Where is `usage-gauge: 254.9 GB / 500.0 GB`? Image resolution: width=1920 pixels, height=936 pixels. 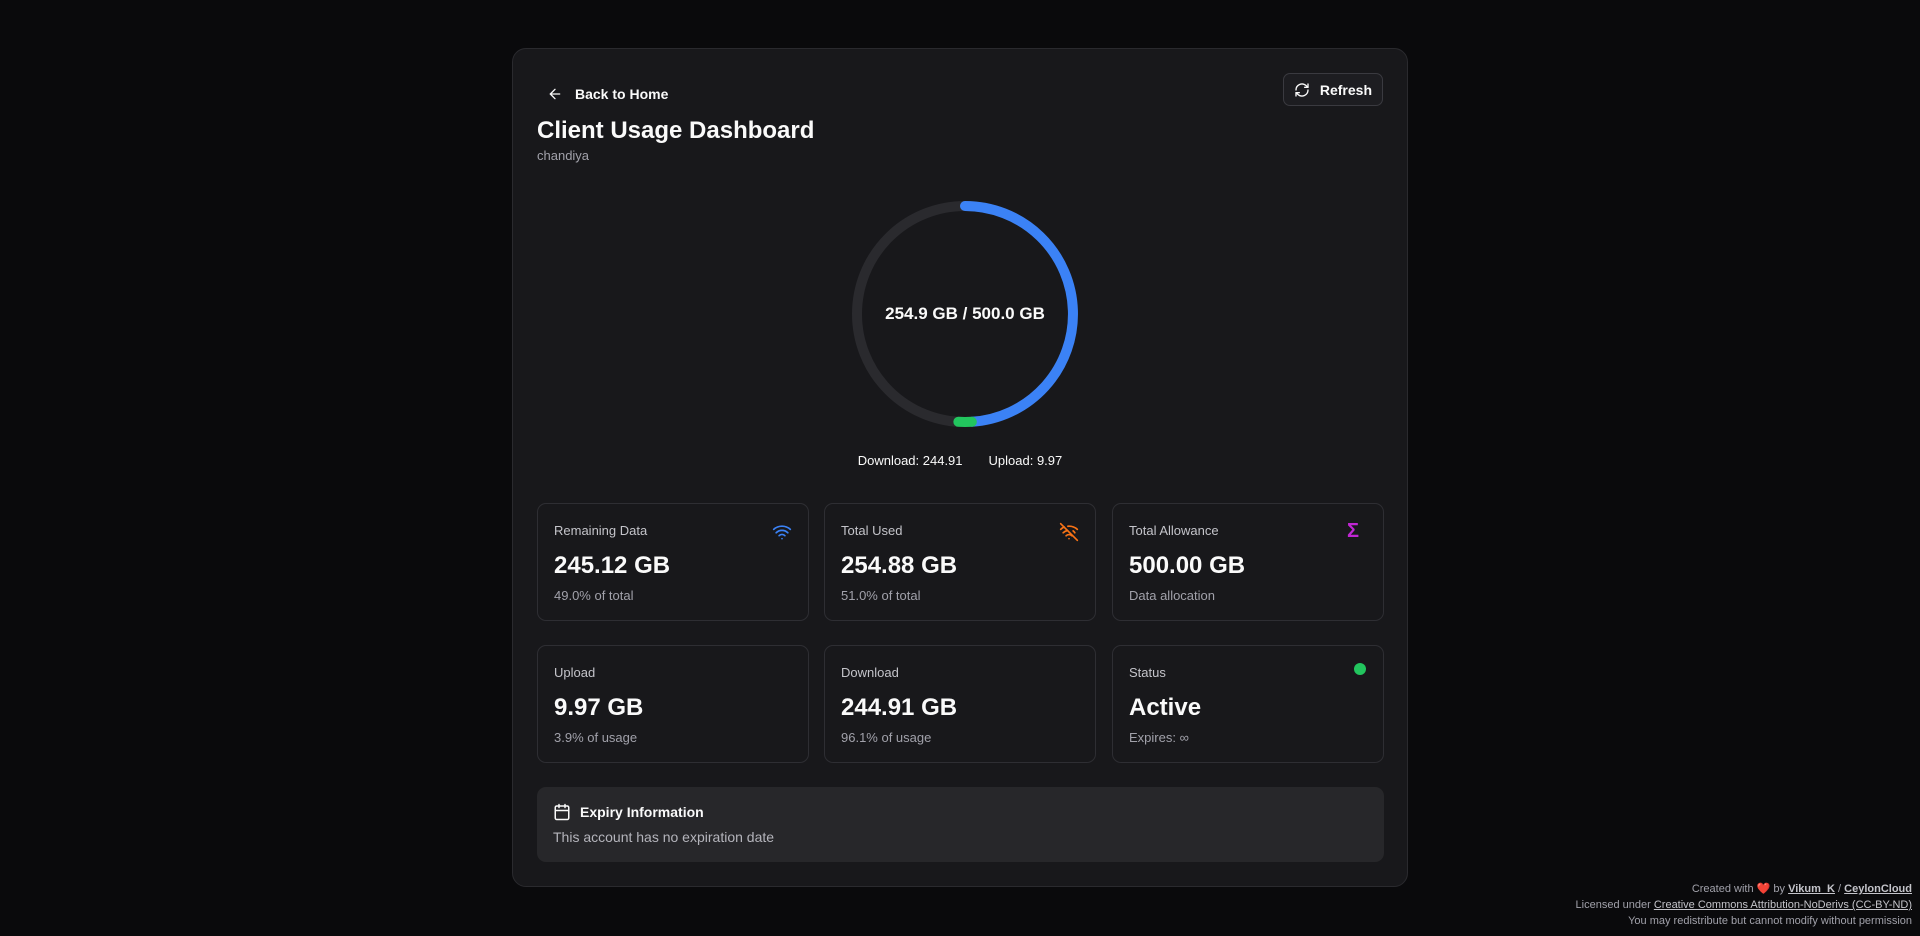
usage-gauge: 254.9 GB / 500.0 GB is located at coordinates (965, 314).